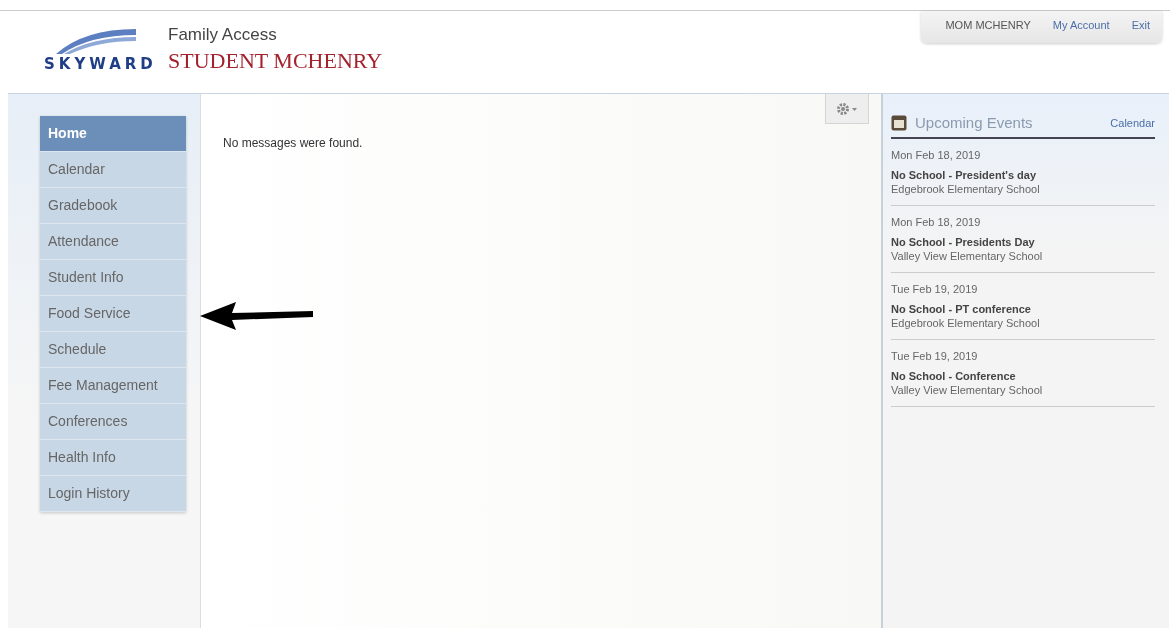 This screenshot has height=628, width=1170. I want to click on nav-item: Food Service, so click(113, 314).